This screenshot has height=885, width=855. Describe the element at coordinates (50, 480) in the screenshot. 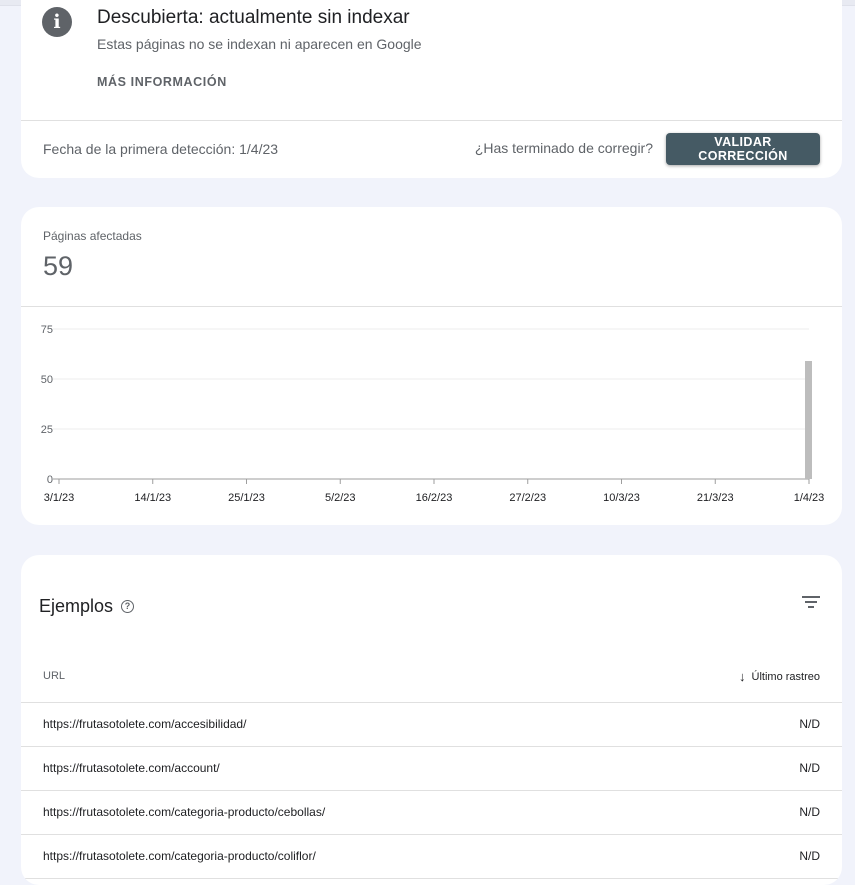

I see `y-tick-label: 0` at that location.